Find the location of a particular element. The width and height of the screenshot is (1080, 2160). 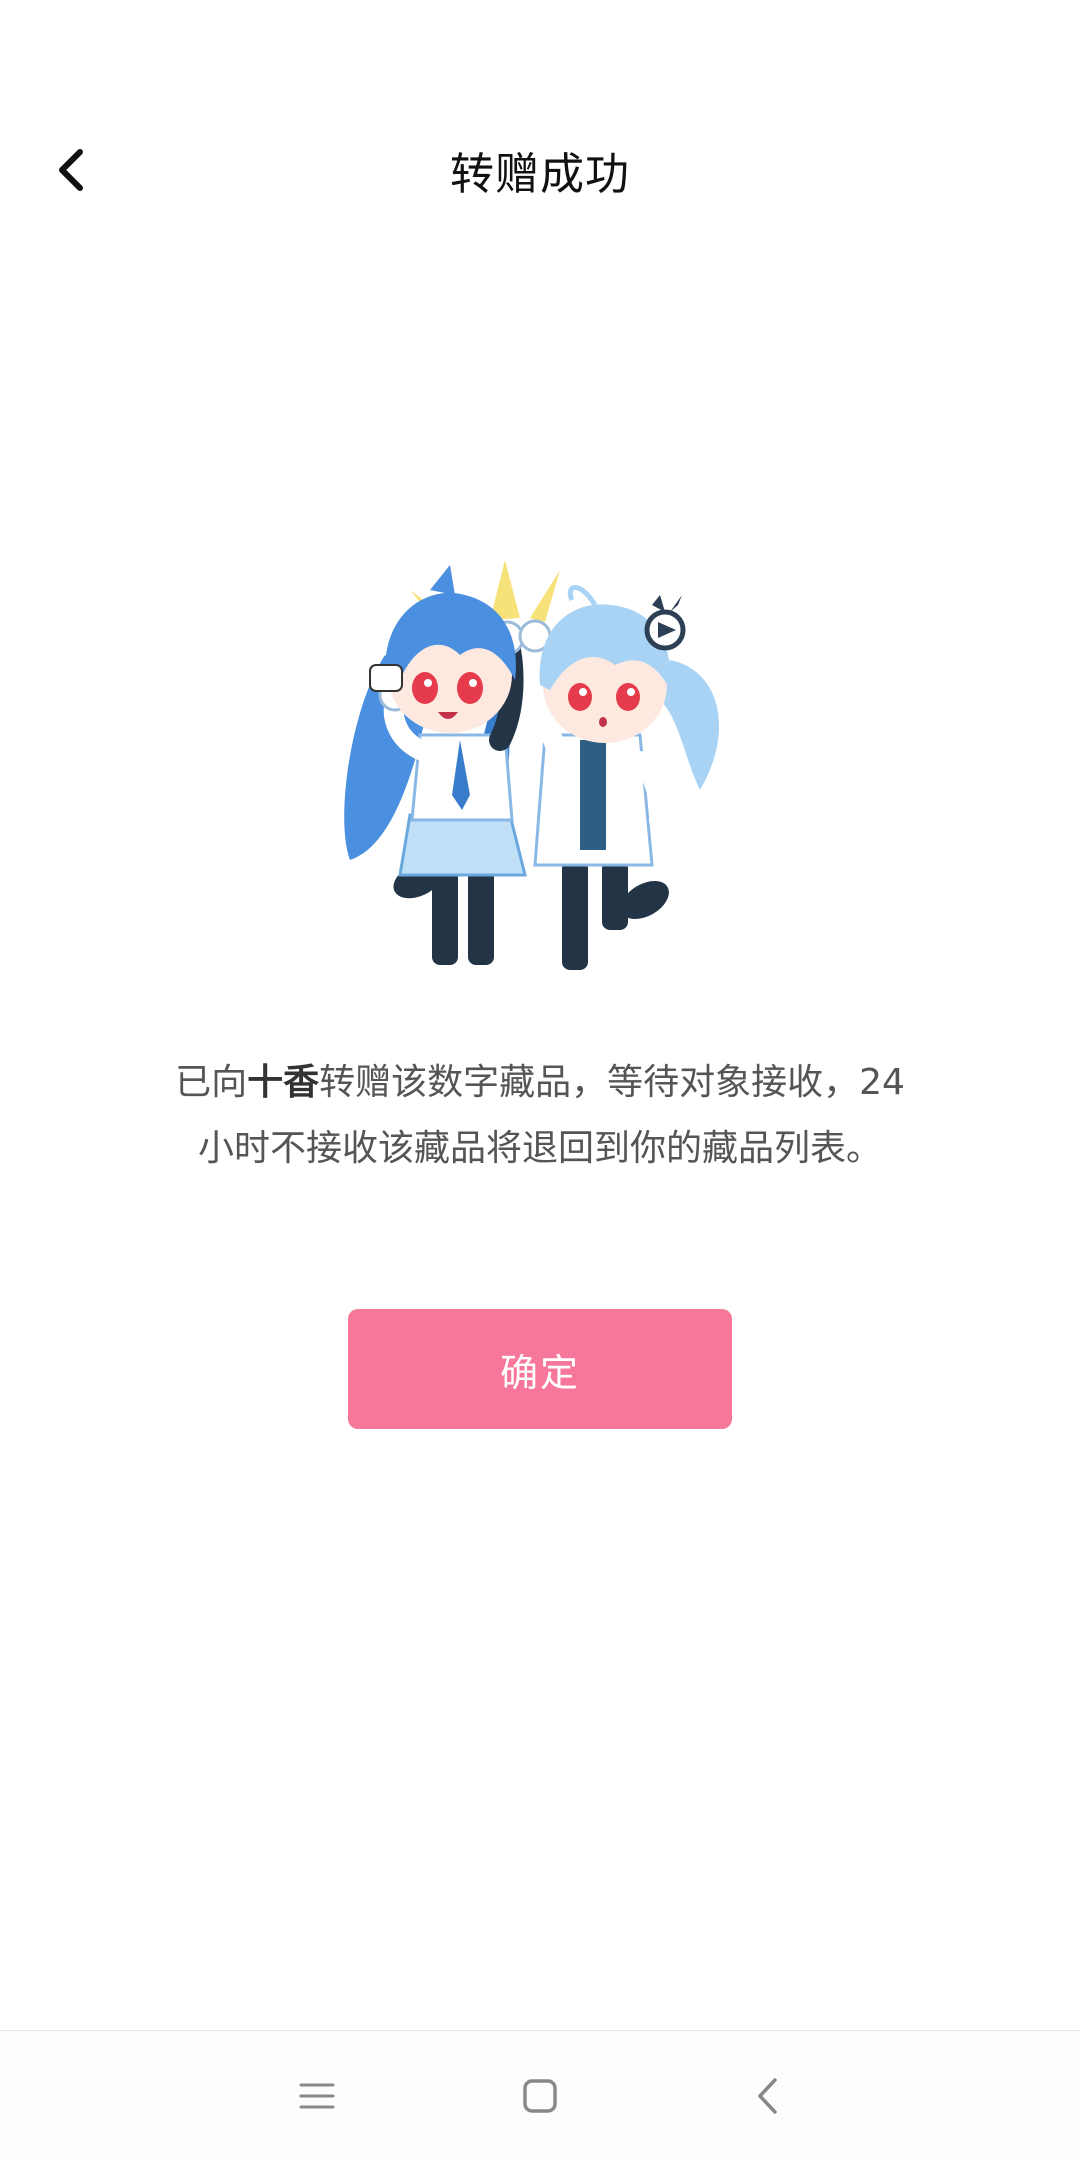

back-chevron-icon is located at coordinates (767, 2096).